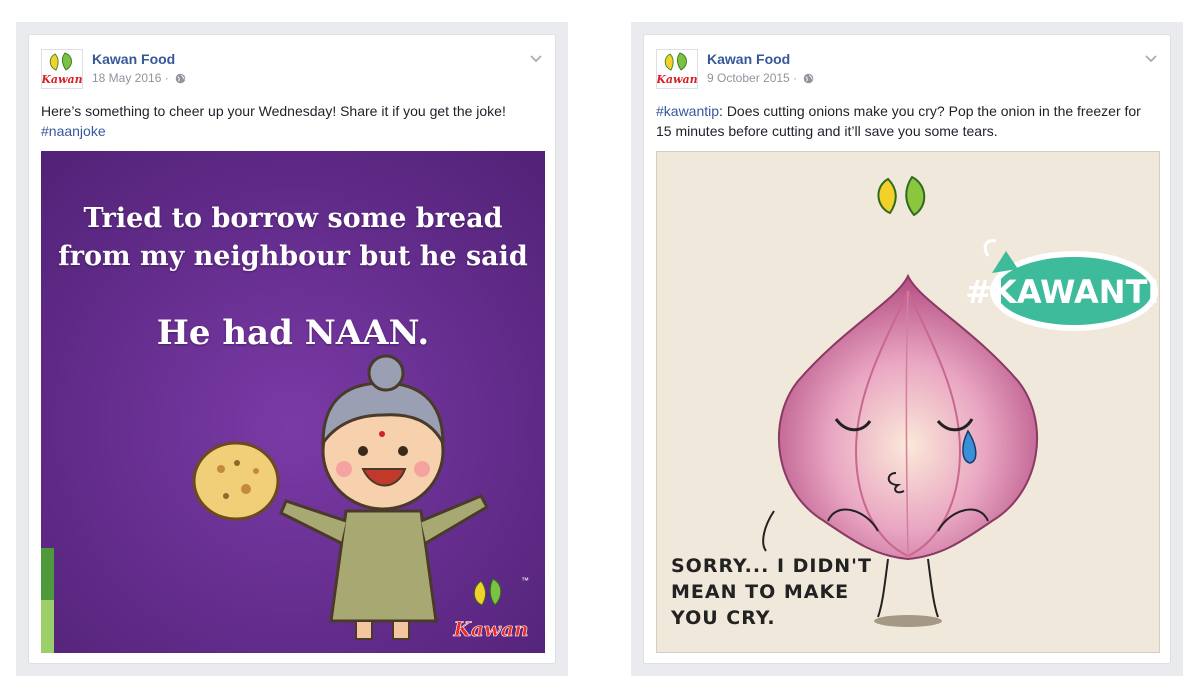  What do you see at coordinates (907, 71) in the screenshot?
I see `post-header: Kawan Kawan Food 9 October 2015 ·` at bounding box center [907, 71].